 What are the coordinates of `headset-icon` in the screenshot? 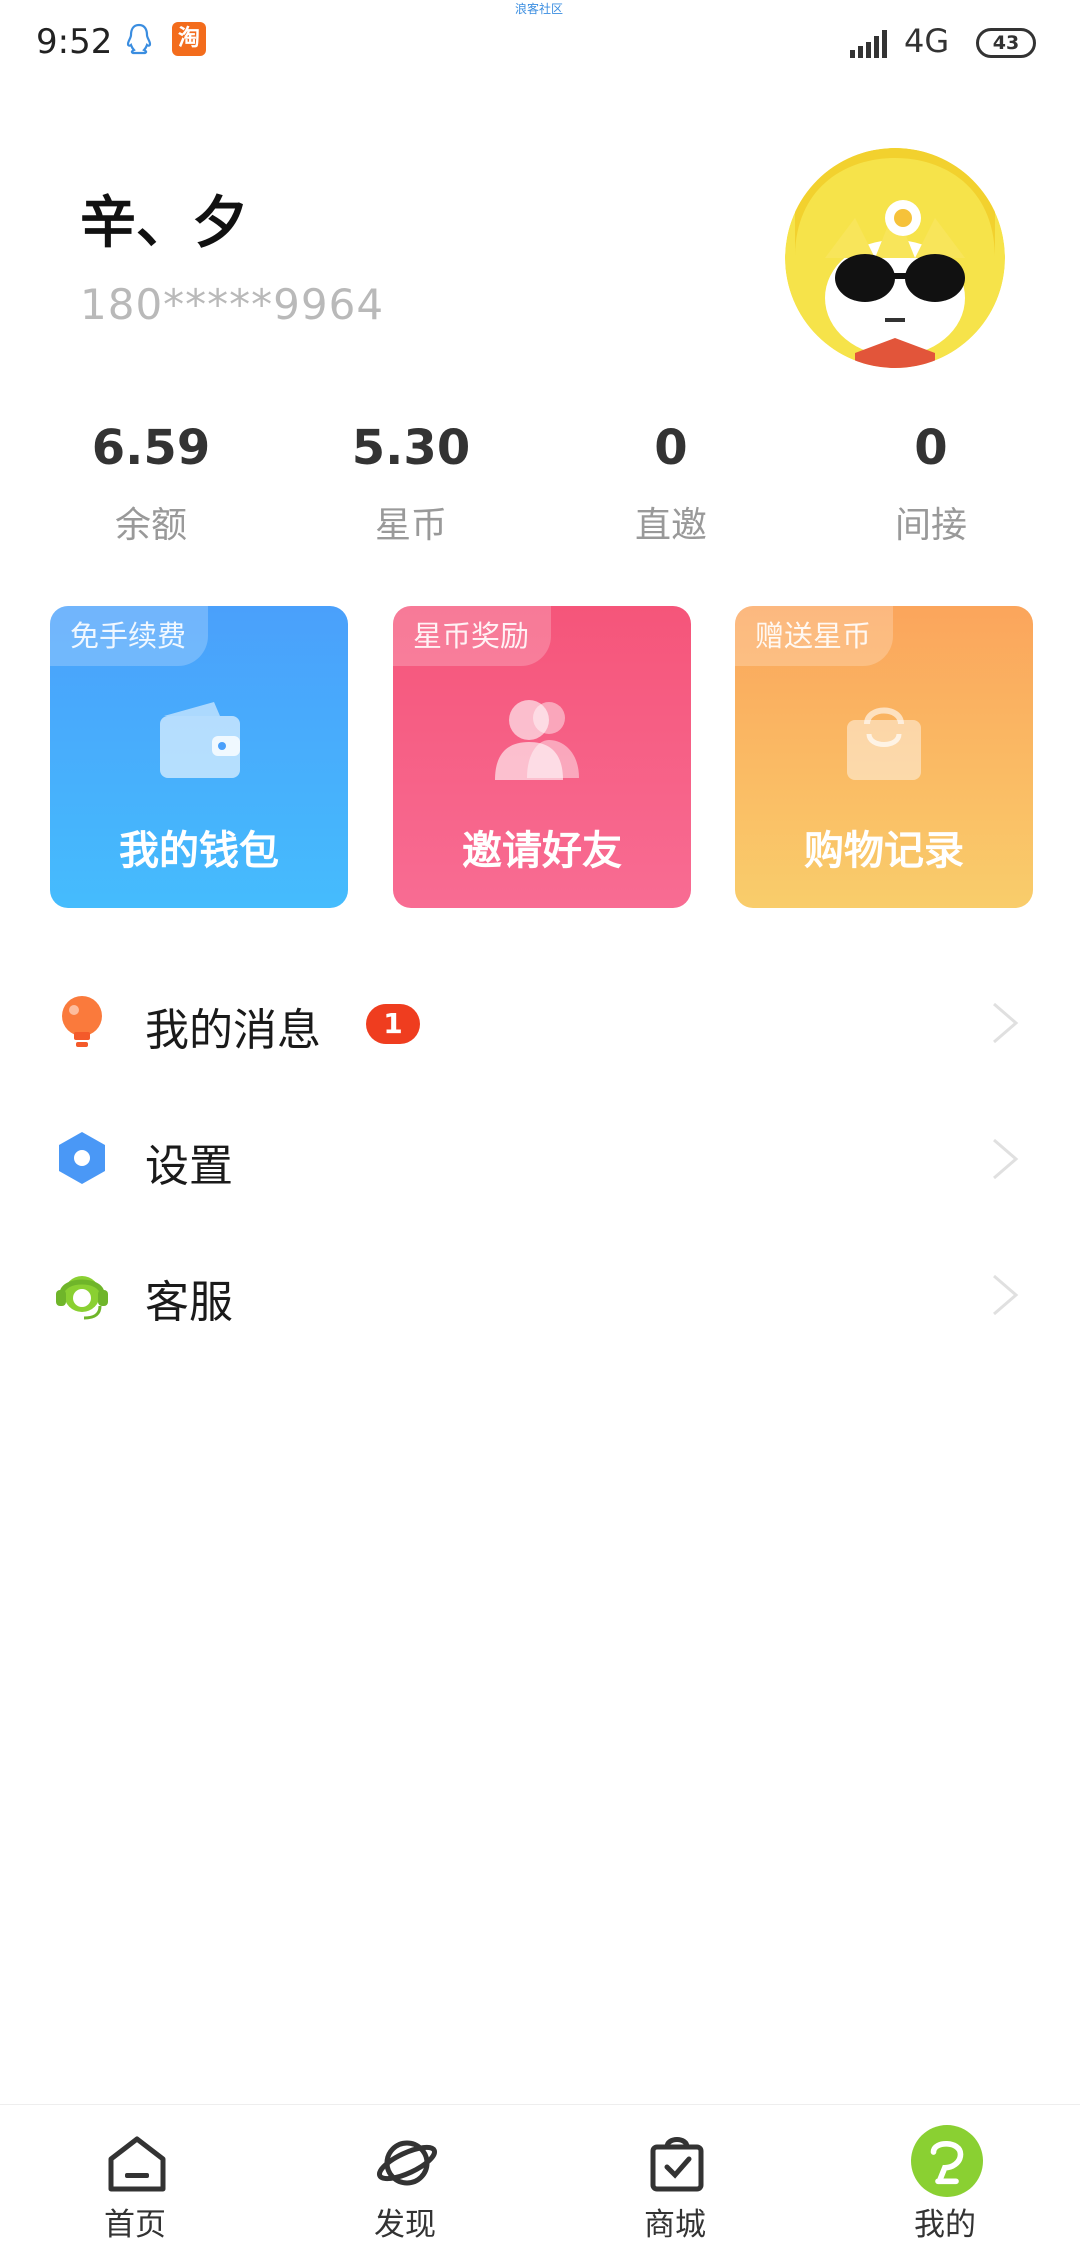 It's located at (82, 1298).